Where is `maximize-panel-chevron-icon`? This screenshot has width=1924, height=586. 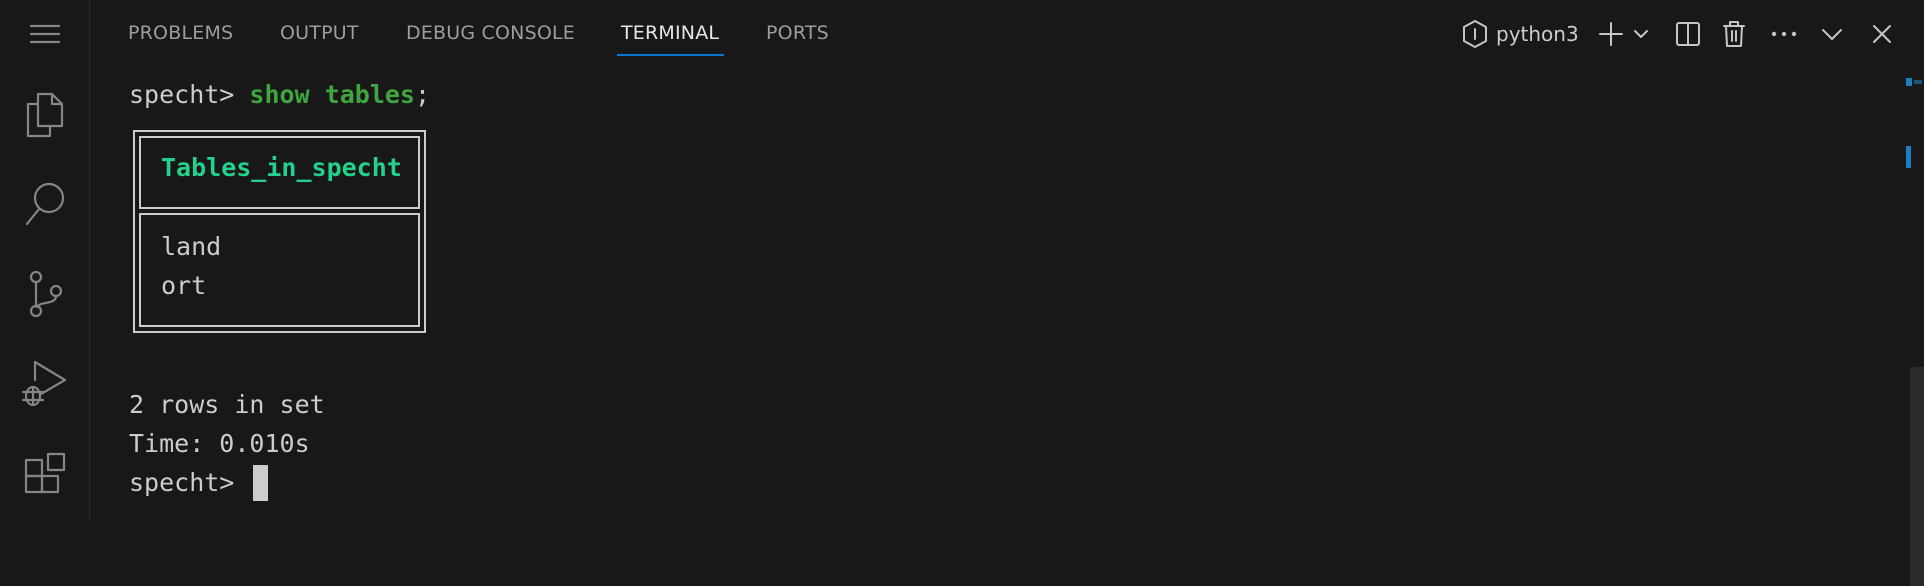
maximize-panel-chevron-icon is located at coordinates (1832, 34).